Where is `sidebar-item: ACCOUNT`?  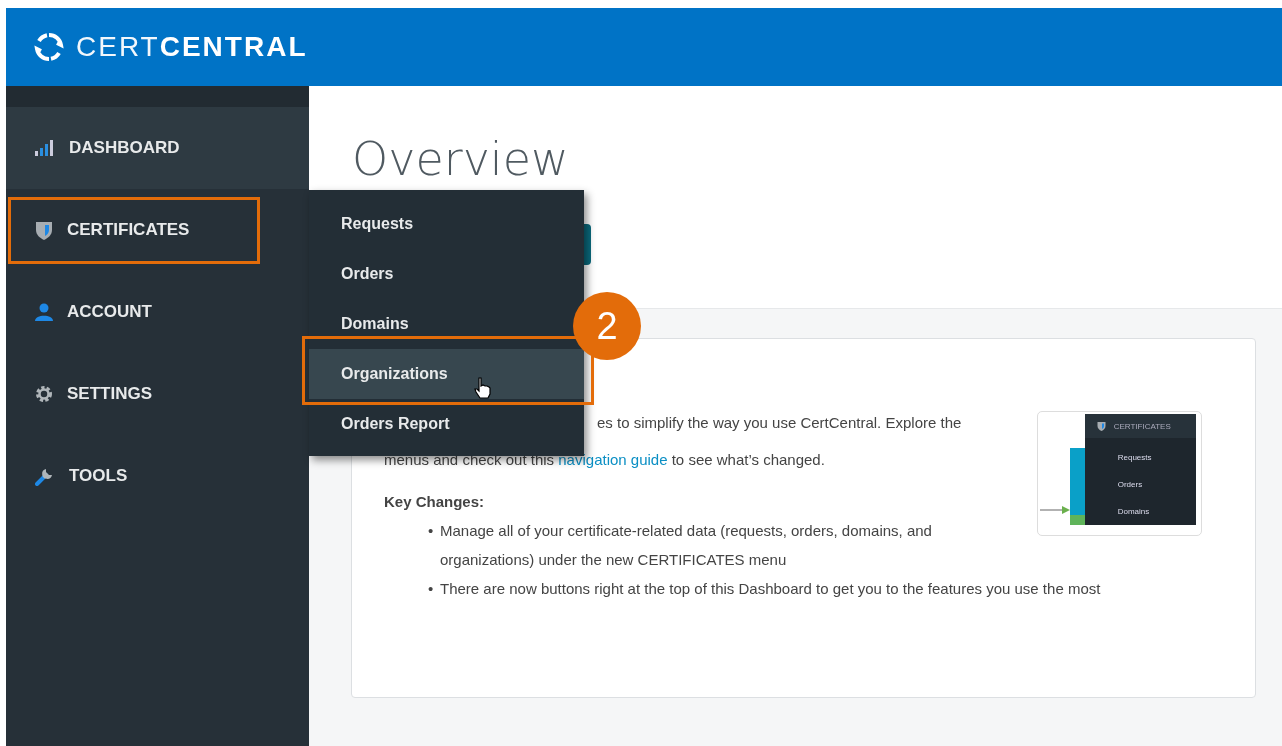
sidebar-item: ACCOUNT is located at coordinates (157, 312).